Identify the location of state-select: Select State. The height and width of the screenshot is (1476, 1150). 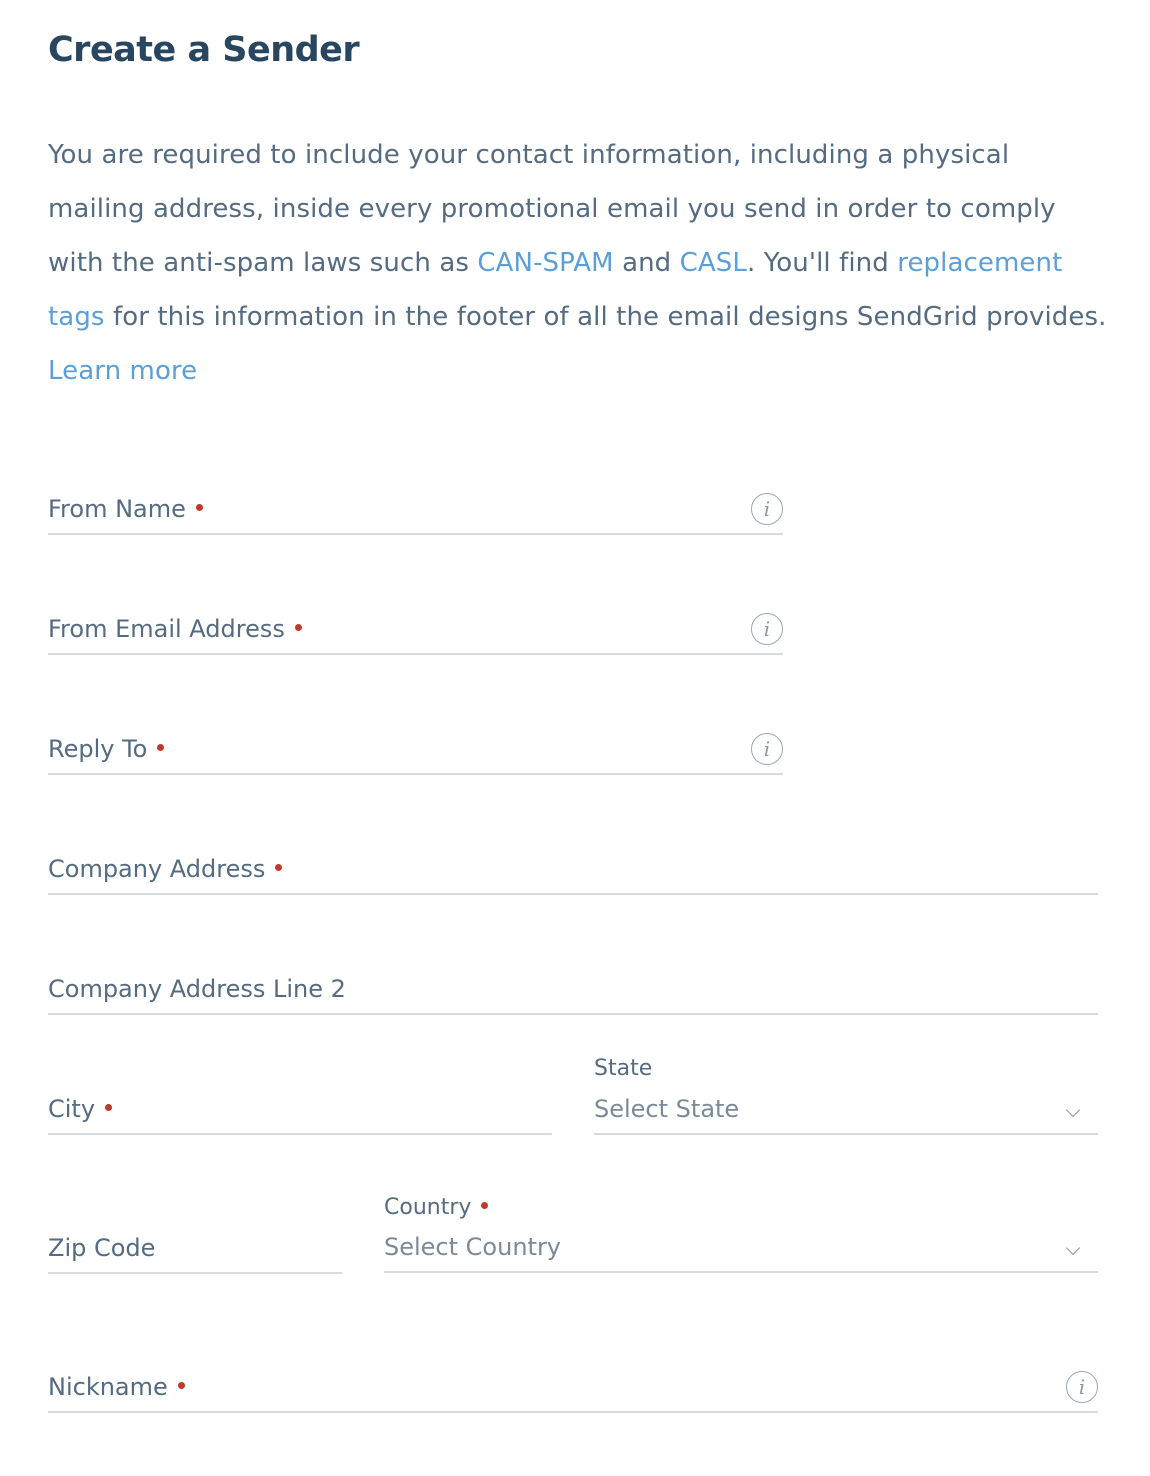
(846, 1115).